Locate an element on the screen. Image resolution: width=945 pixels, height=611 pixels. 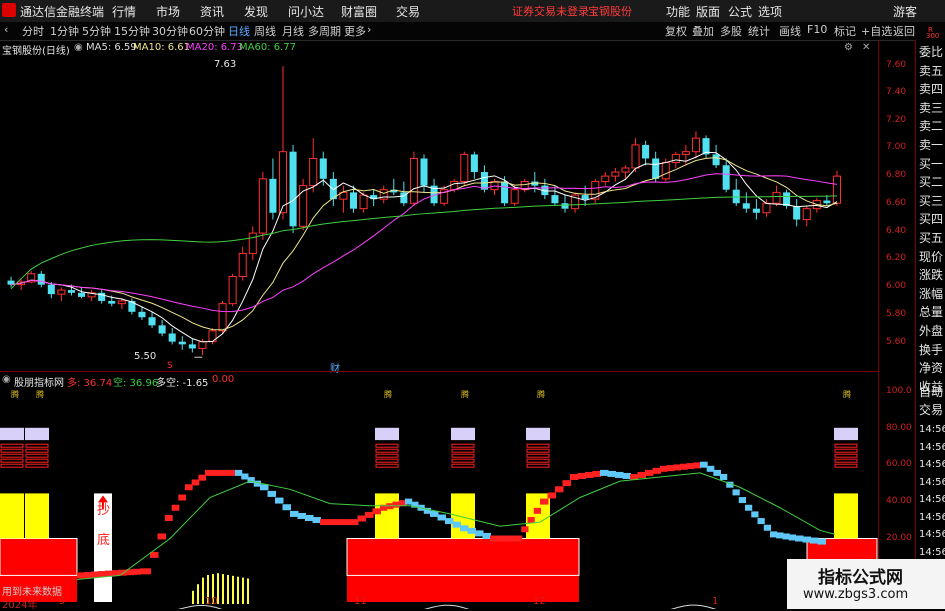
menu-item-xuanxiang: 选项 is located at coordinates (770, 11).